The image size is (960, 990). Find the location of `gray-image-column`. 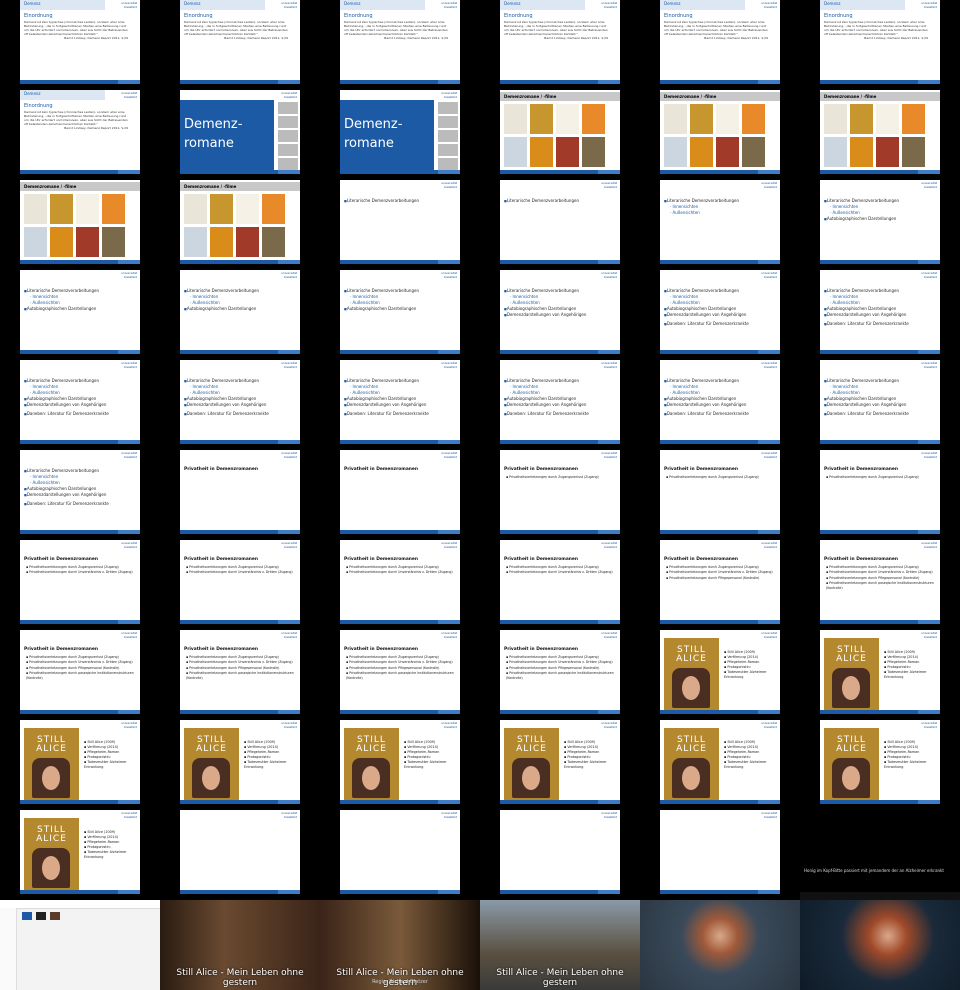

gray-image-column is located at coordinates (288, 136).